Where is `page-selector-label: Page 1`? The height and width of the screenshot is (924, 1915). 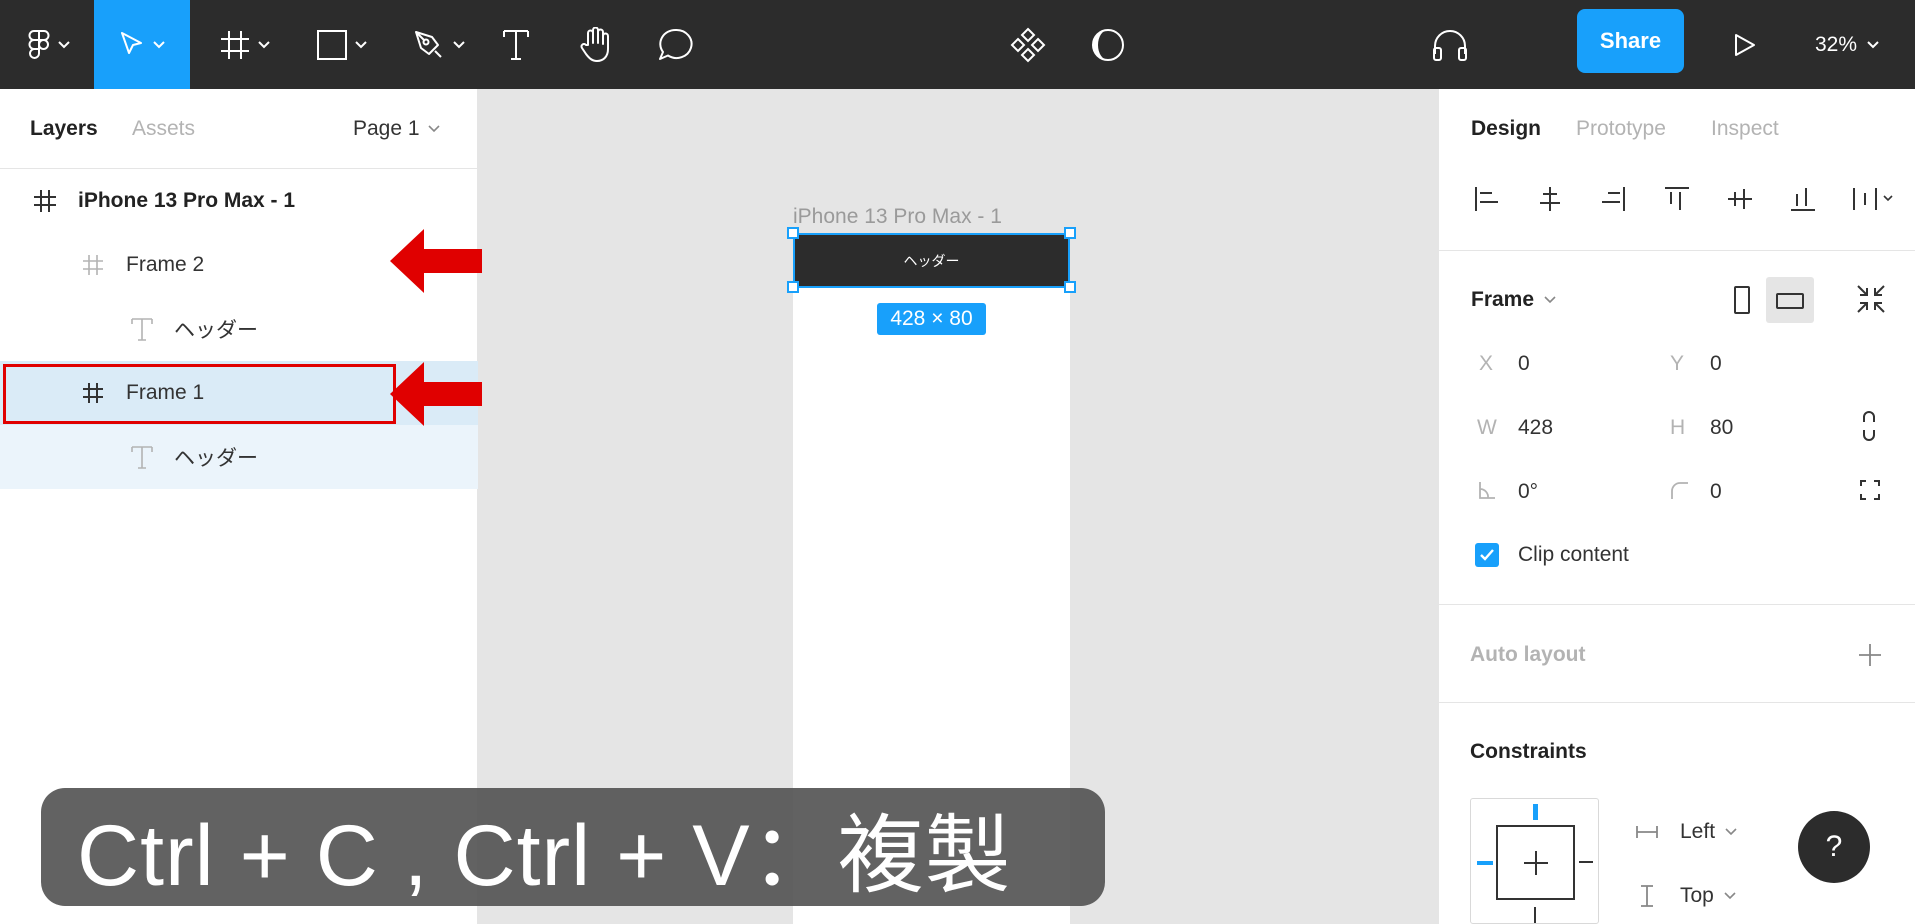 page-selector-label: Page 1 is located at coordinates (386, 128).